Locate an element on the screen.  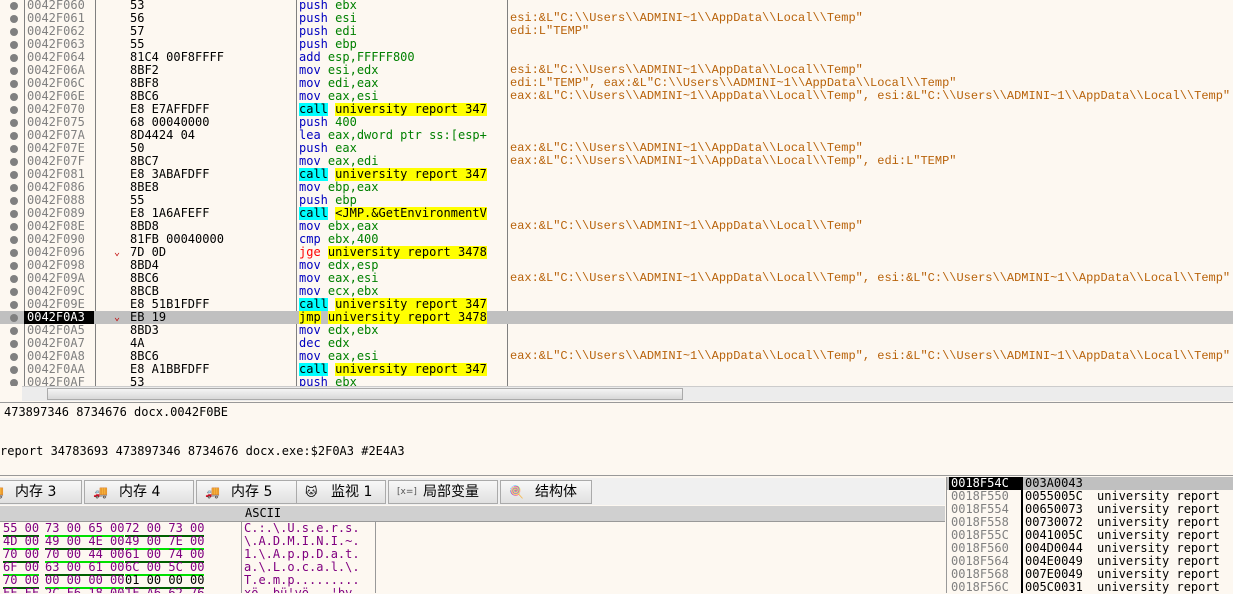
tab-6: 🍭 结构体 is located at coordinates (546, 492).